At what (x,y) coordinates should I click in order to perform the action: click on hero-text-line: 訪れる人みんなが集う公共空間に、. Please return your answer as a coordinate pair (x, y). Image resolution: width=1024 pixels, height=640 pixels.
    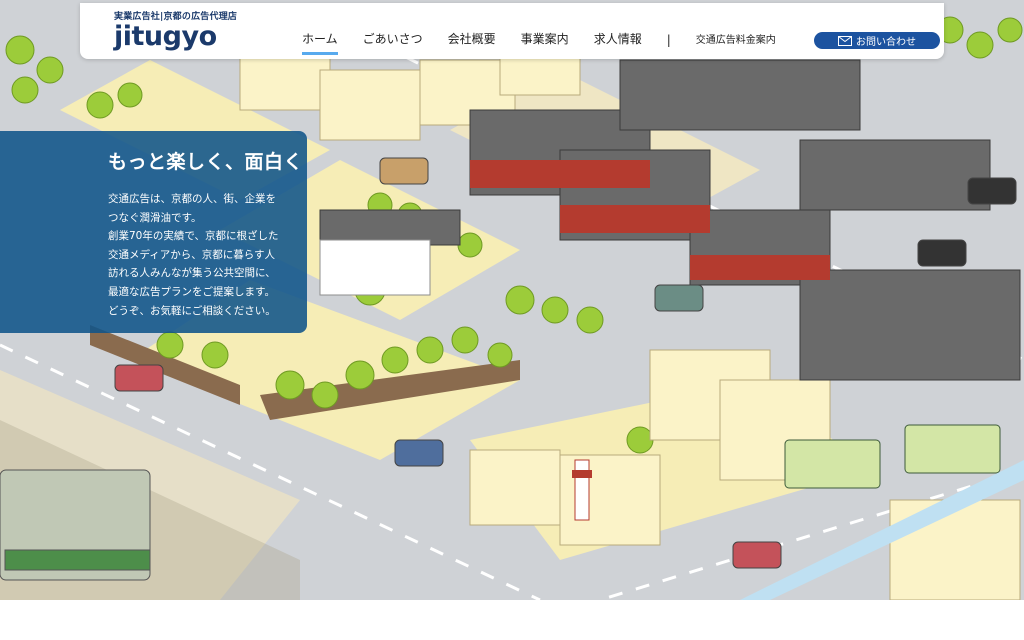
    Looking at the image, I should click on (192, 273).